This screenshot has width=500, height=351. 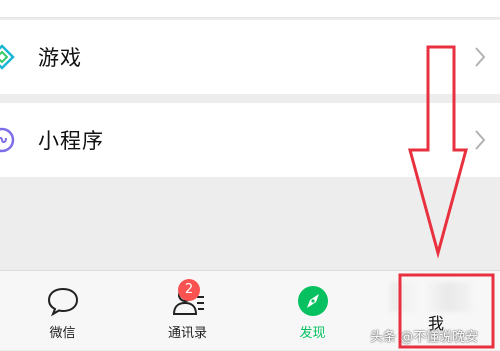 I want to click on compass-icon, so click(x=312, y=301).